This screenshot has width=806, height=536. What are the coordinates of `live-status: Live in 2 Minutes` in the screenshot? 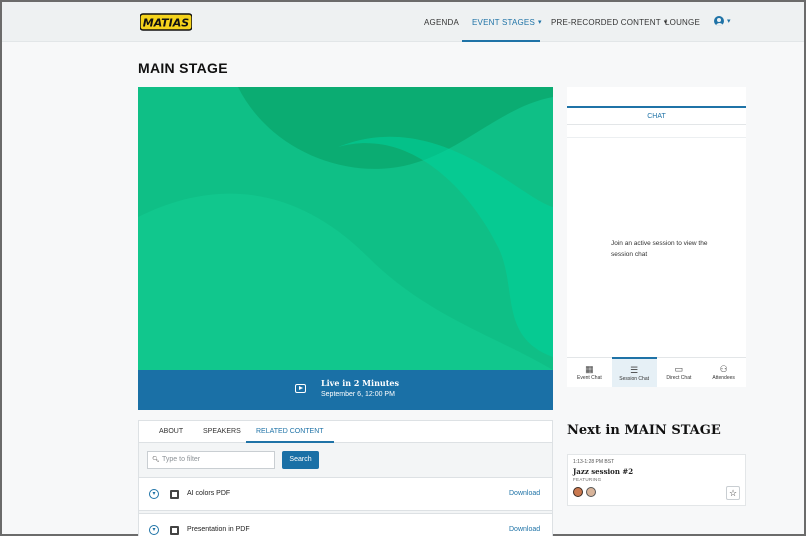 It's located at (360, 383).